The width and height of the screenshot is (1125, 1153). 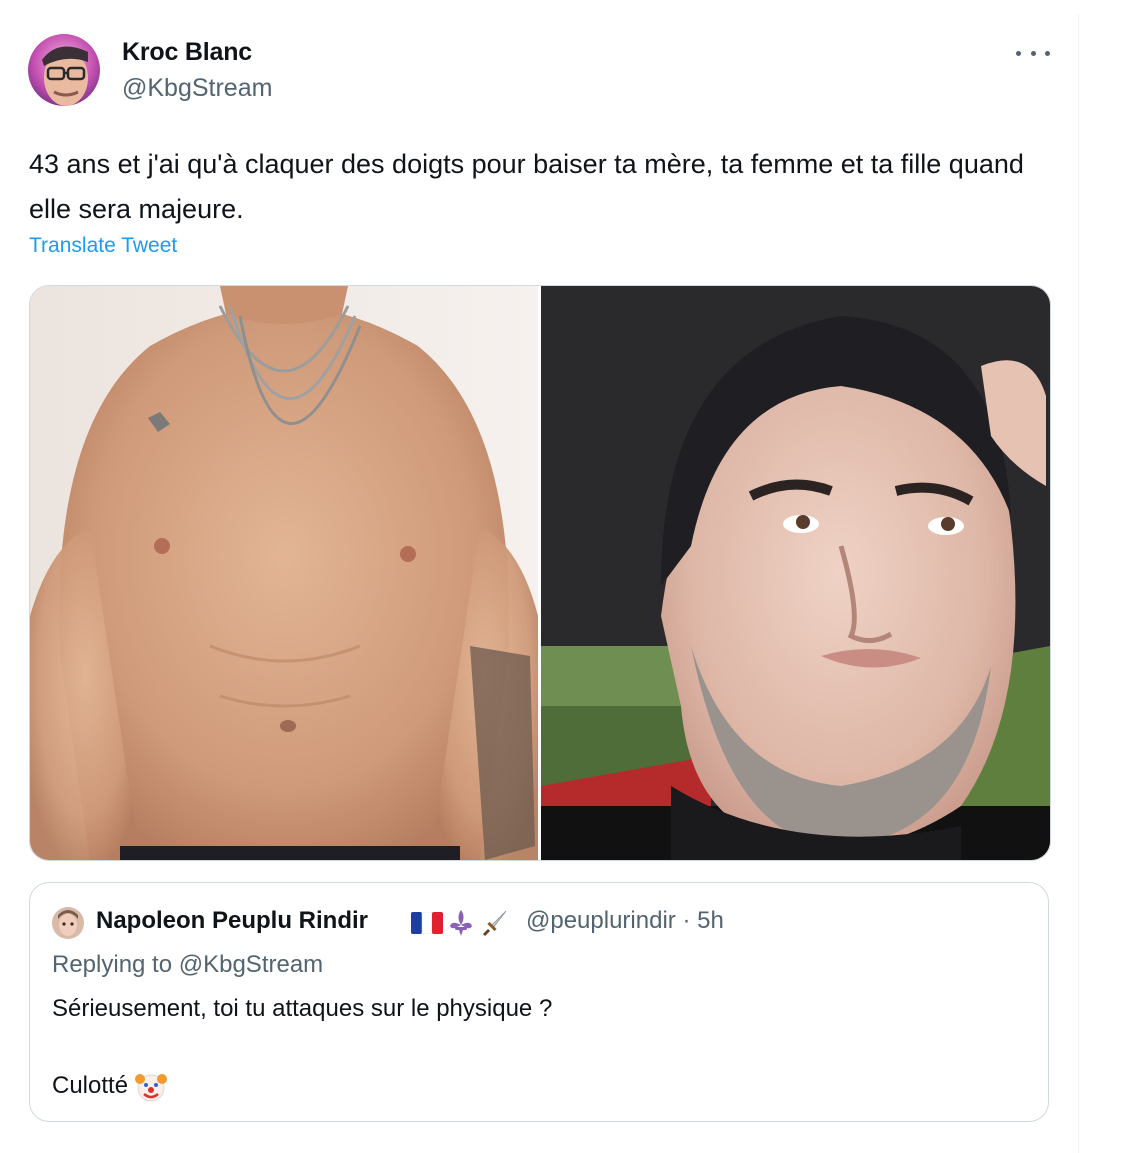 What do you see at coordinates (187, 52) in the screenshot?
I see `author-name: Kroc Blanc` at bounding box center [187, 52].